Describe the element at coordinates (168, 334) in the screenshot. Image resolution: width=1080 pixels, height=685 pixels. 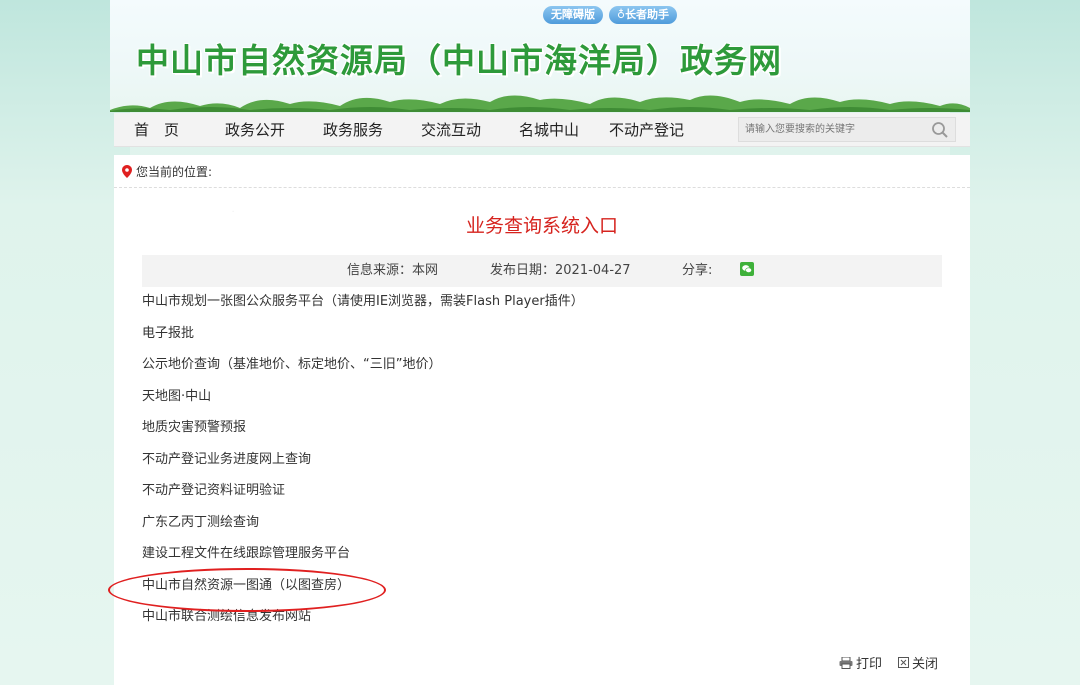
I see `link-e-approval: 电子报批` at that location.